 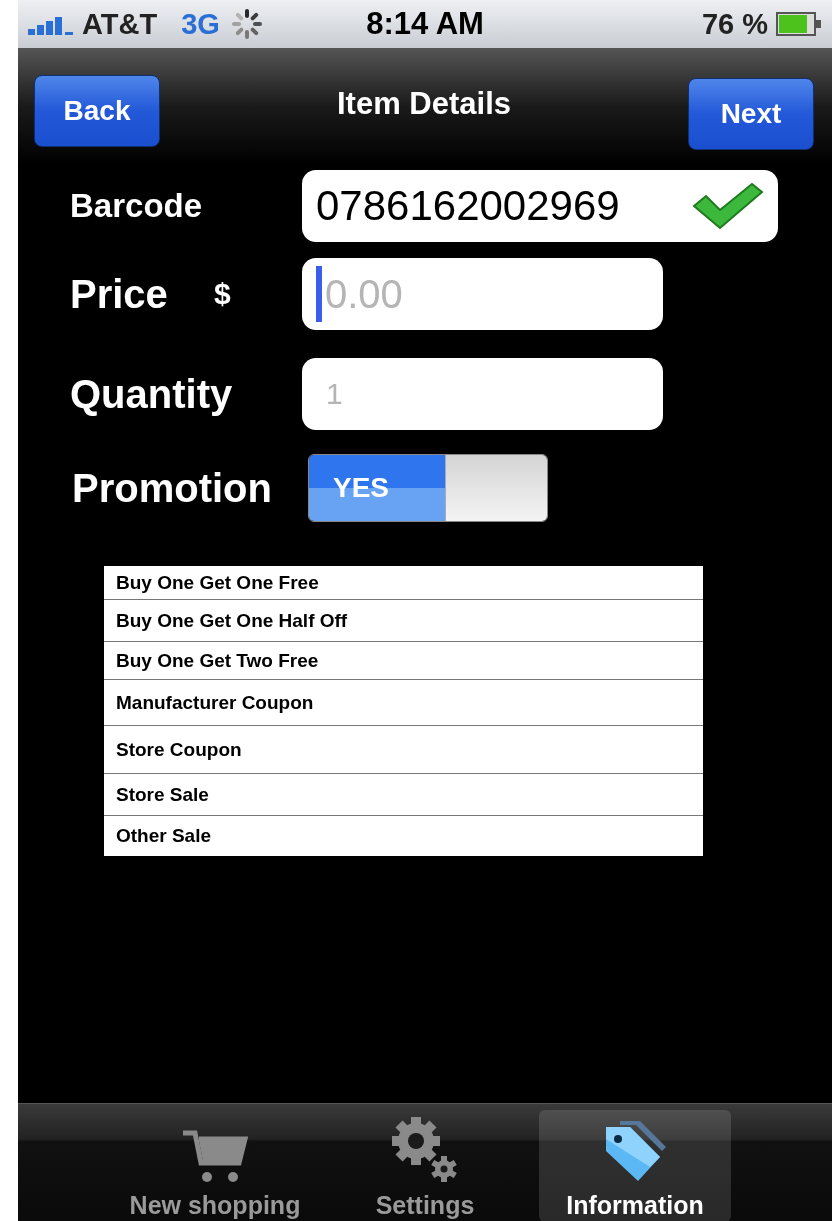 What do you see at coordinates (403, 750) in the screenshot?
I see `promotion-option: Store Coupon` at bounding box center [403, 750].